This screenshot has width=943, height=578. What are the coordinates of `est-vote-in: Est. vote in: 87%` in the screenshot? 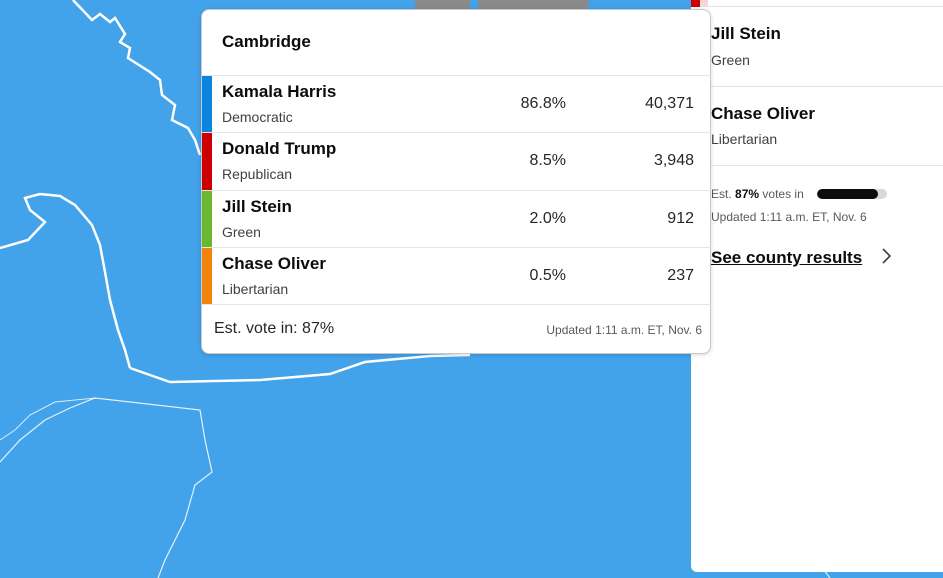 It's located at (274, 328).